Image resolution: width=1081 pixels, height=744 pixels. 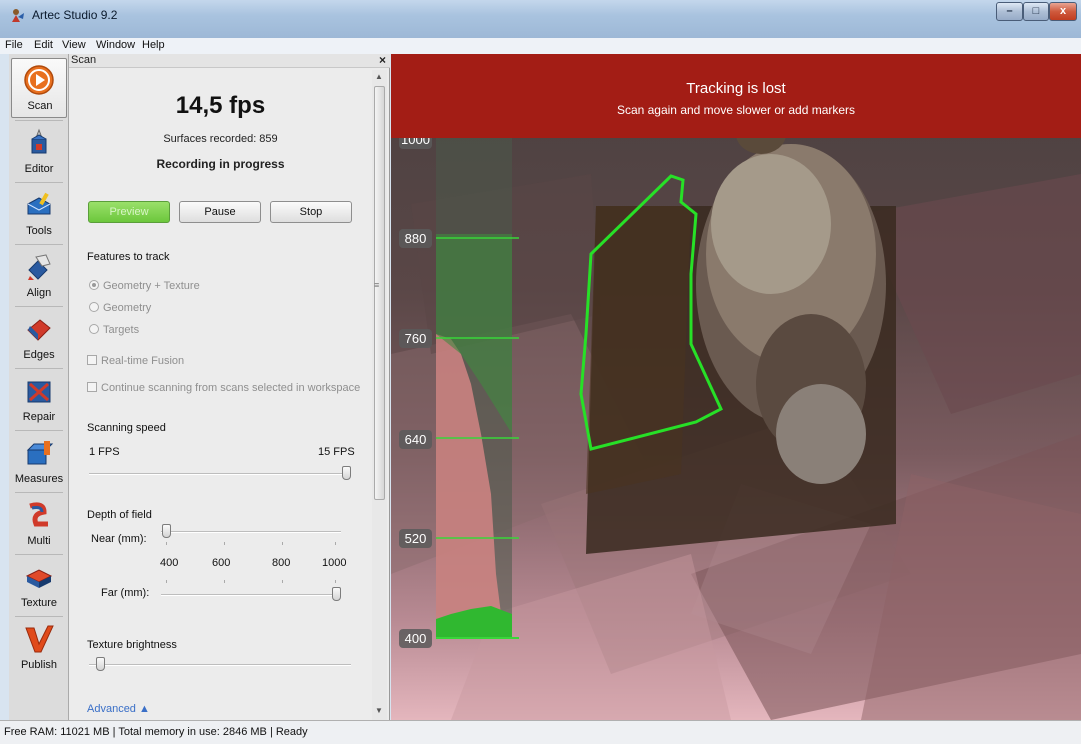 I want to click on brightness-slider-track, so click(x=220, y=665).